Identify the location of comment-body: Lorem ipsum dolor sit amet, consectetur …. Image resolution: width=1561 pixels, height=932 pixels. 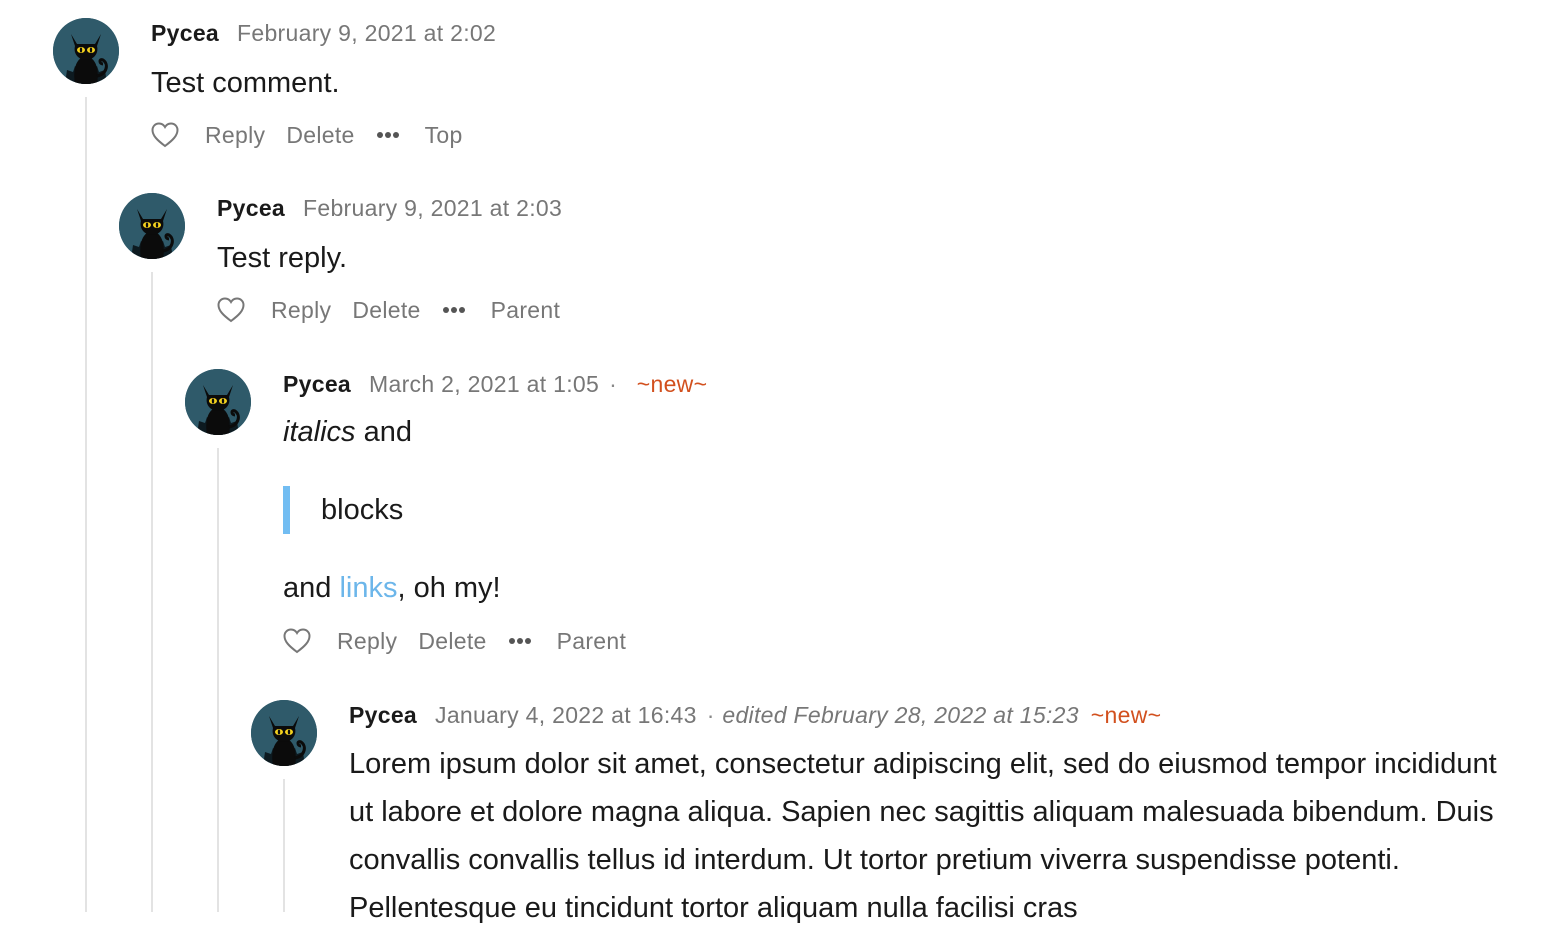
(923, 836).